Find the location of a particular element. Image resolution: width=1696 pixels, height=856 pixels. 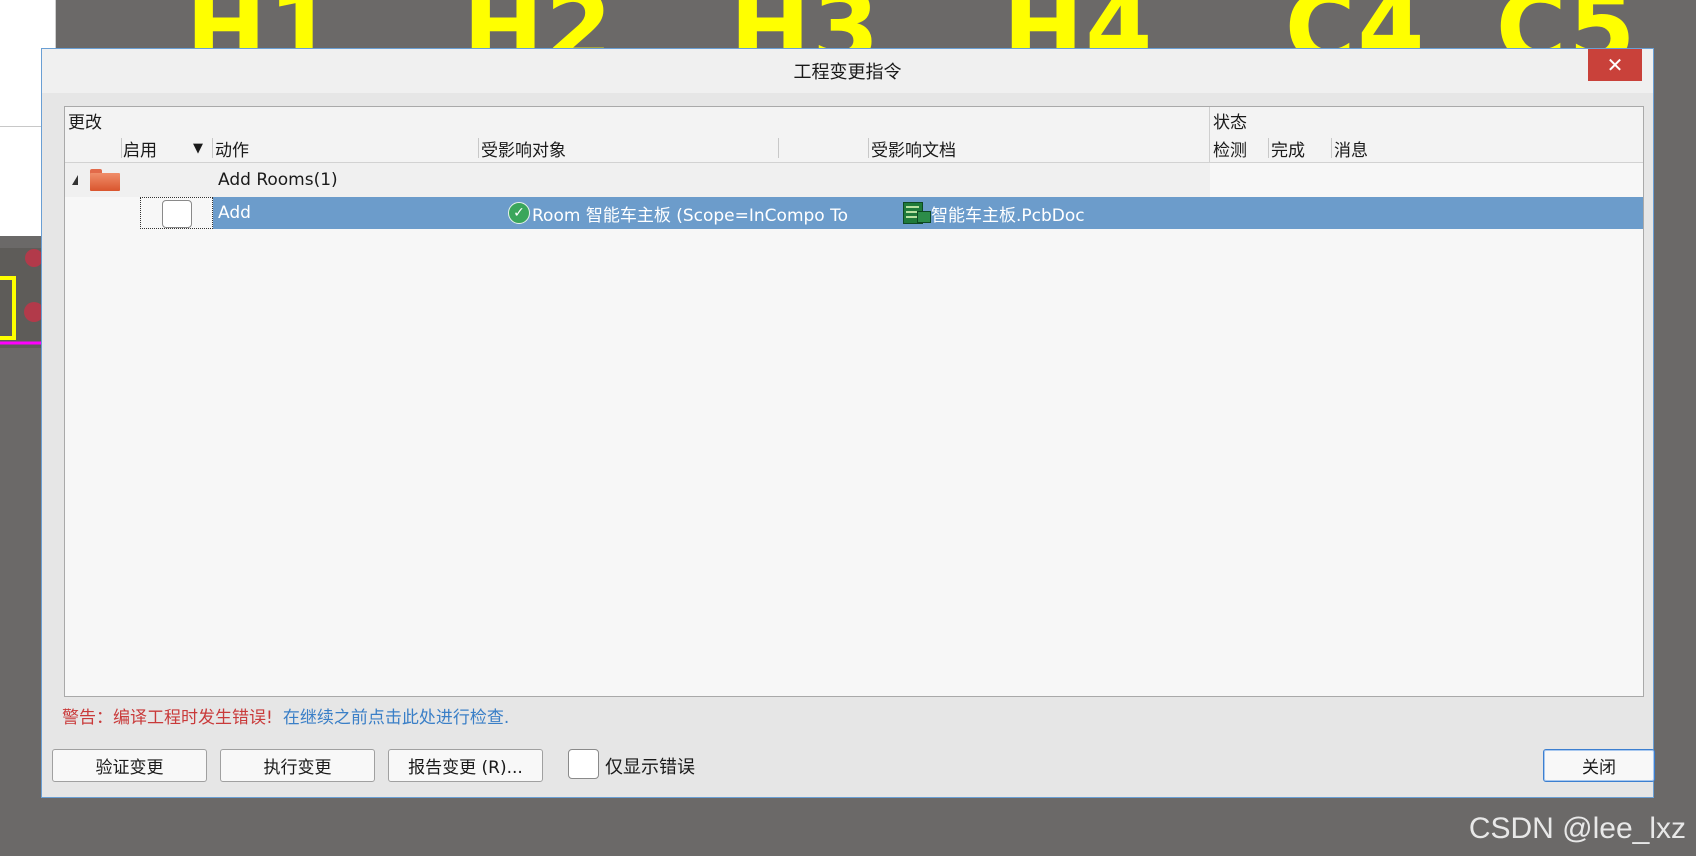

enable-checkbox-cell is located at coordinates (176, 213).